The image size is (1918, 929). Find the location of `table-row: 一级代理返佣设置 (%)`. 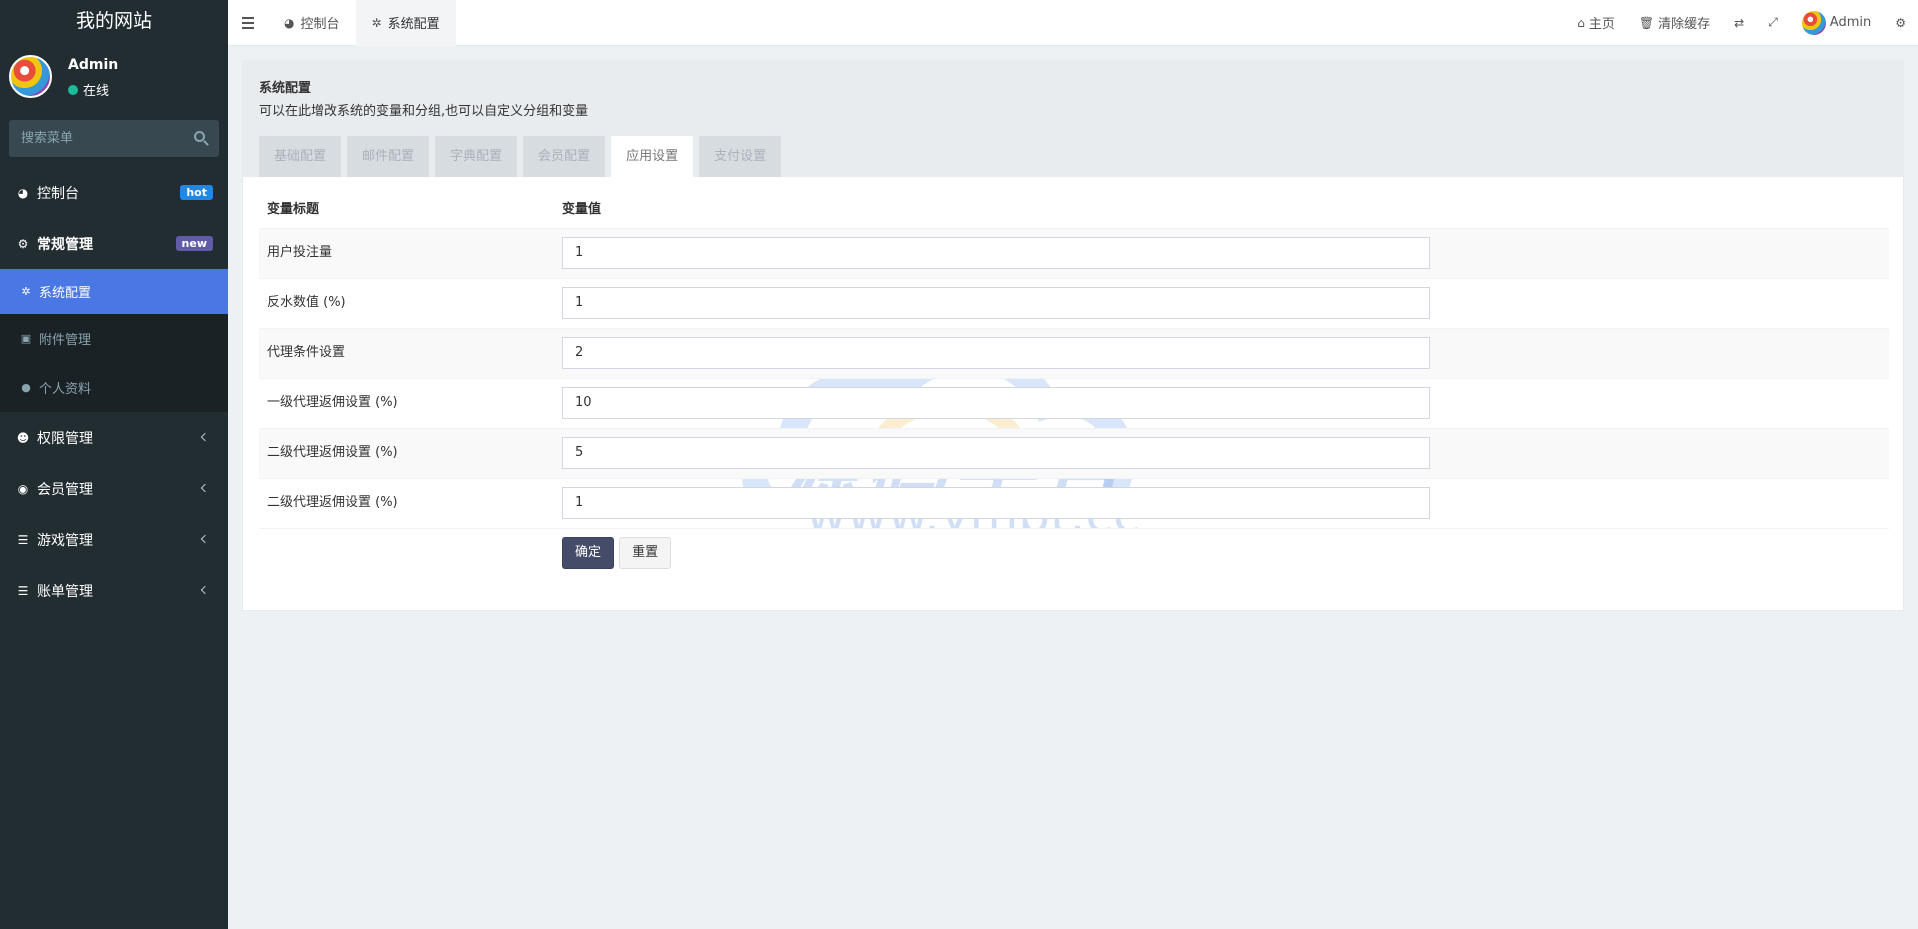

table-row: 一级代理返佣设置 (%) is located at coordinates (1074, 402).